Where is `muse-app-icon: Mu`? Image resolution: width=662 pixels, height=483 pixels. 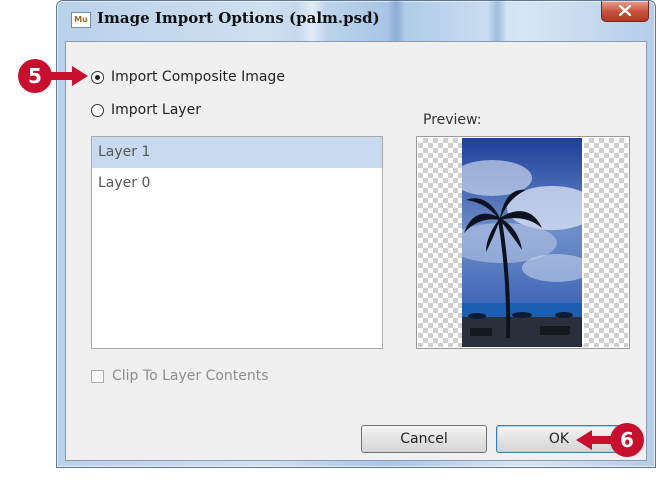
muse-app-icon: Mu is located at coordinates (81, 20).